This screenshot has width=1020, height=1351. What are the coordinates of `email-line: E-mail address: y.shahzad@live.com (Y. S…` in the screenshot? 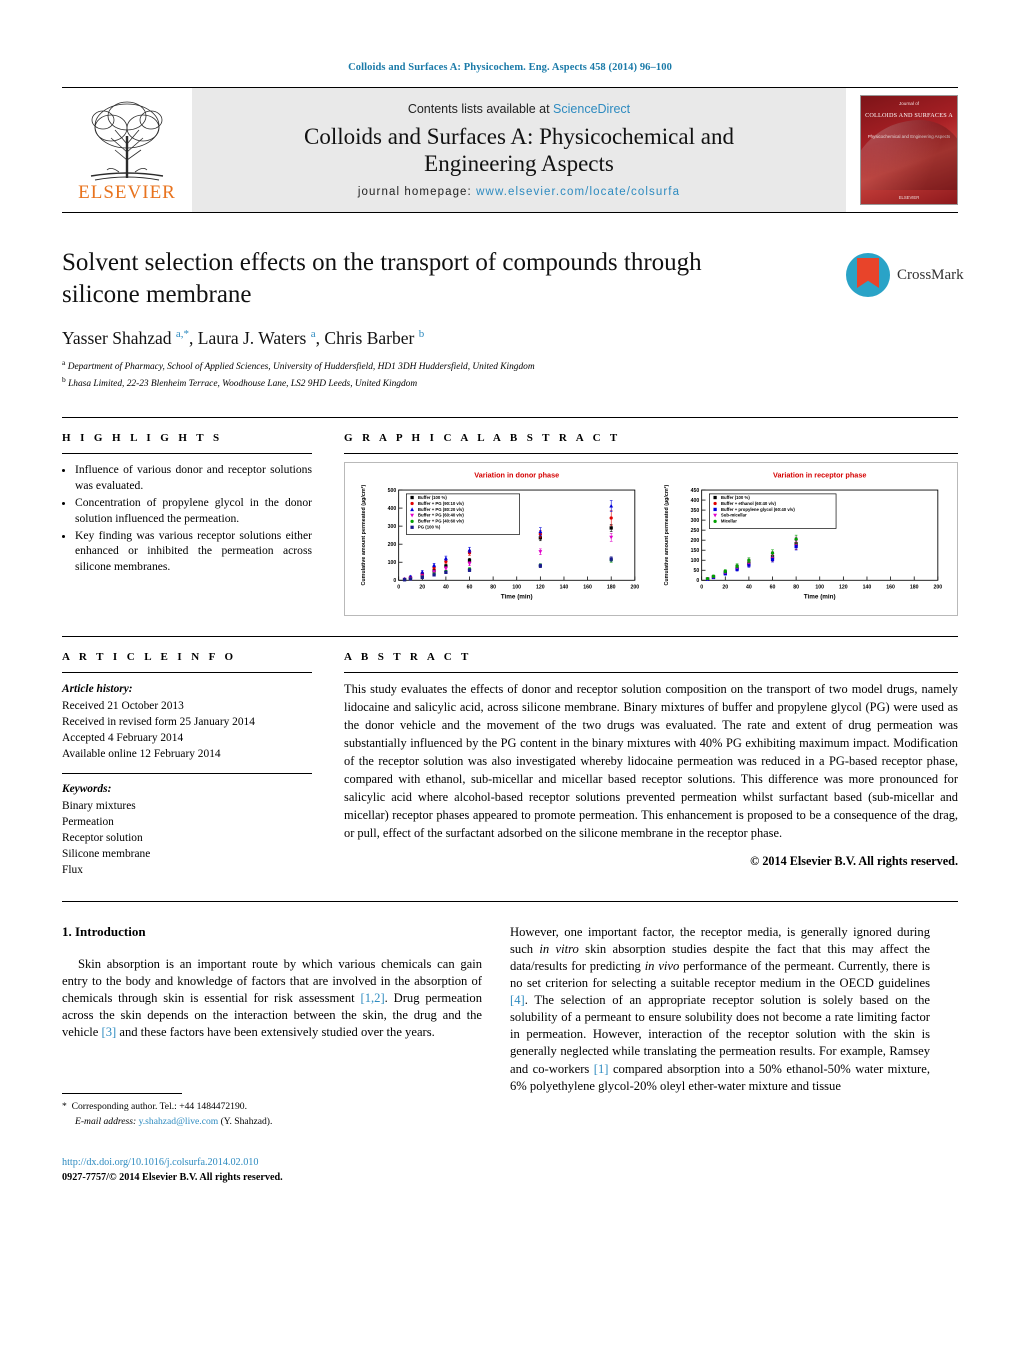 It's located at (272, 1122).